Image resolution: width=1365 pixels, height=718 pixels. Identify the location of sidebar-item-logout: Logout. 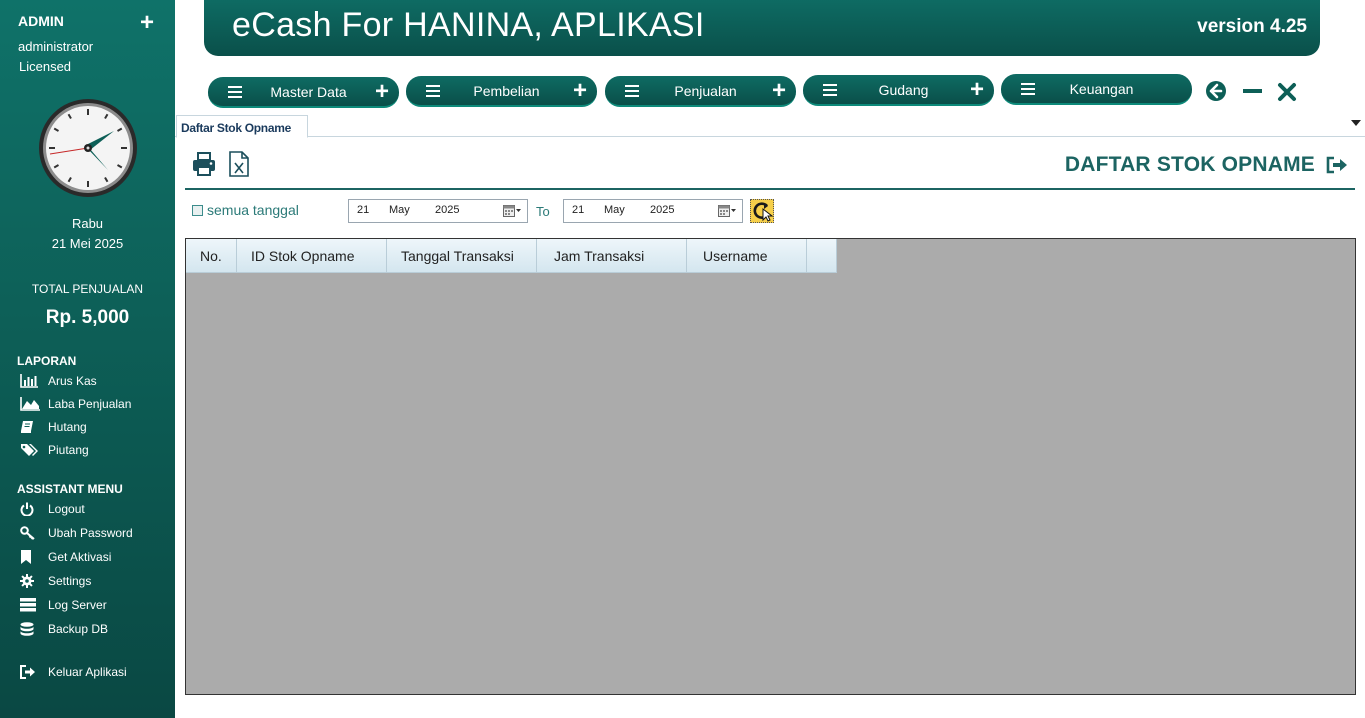
(52, 509).